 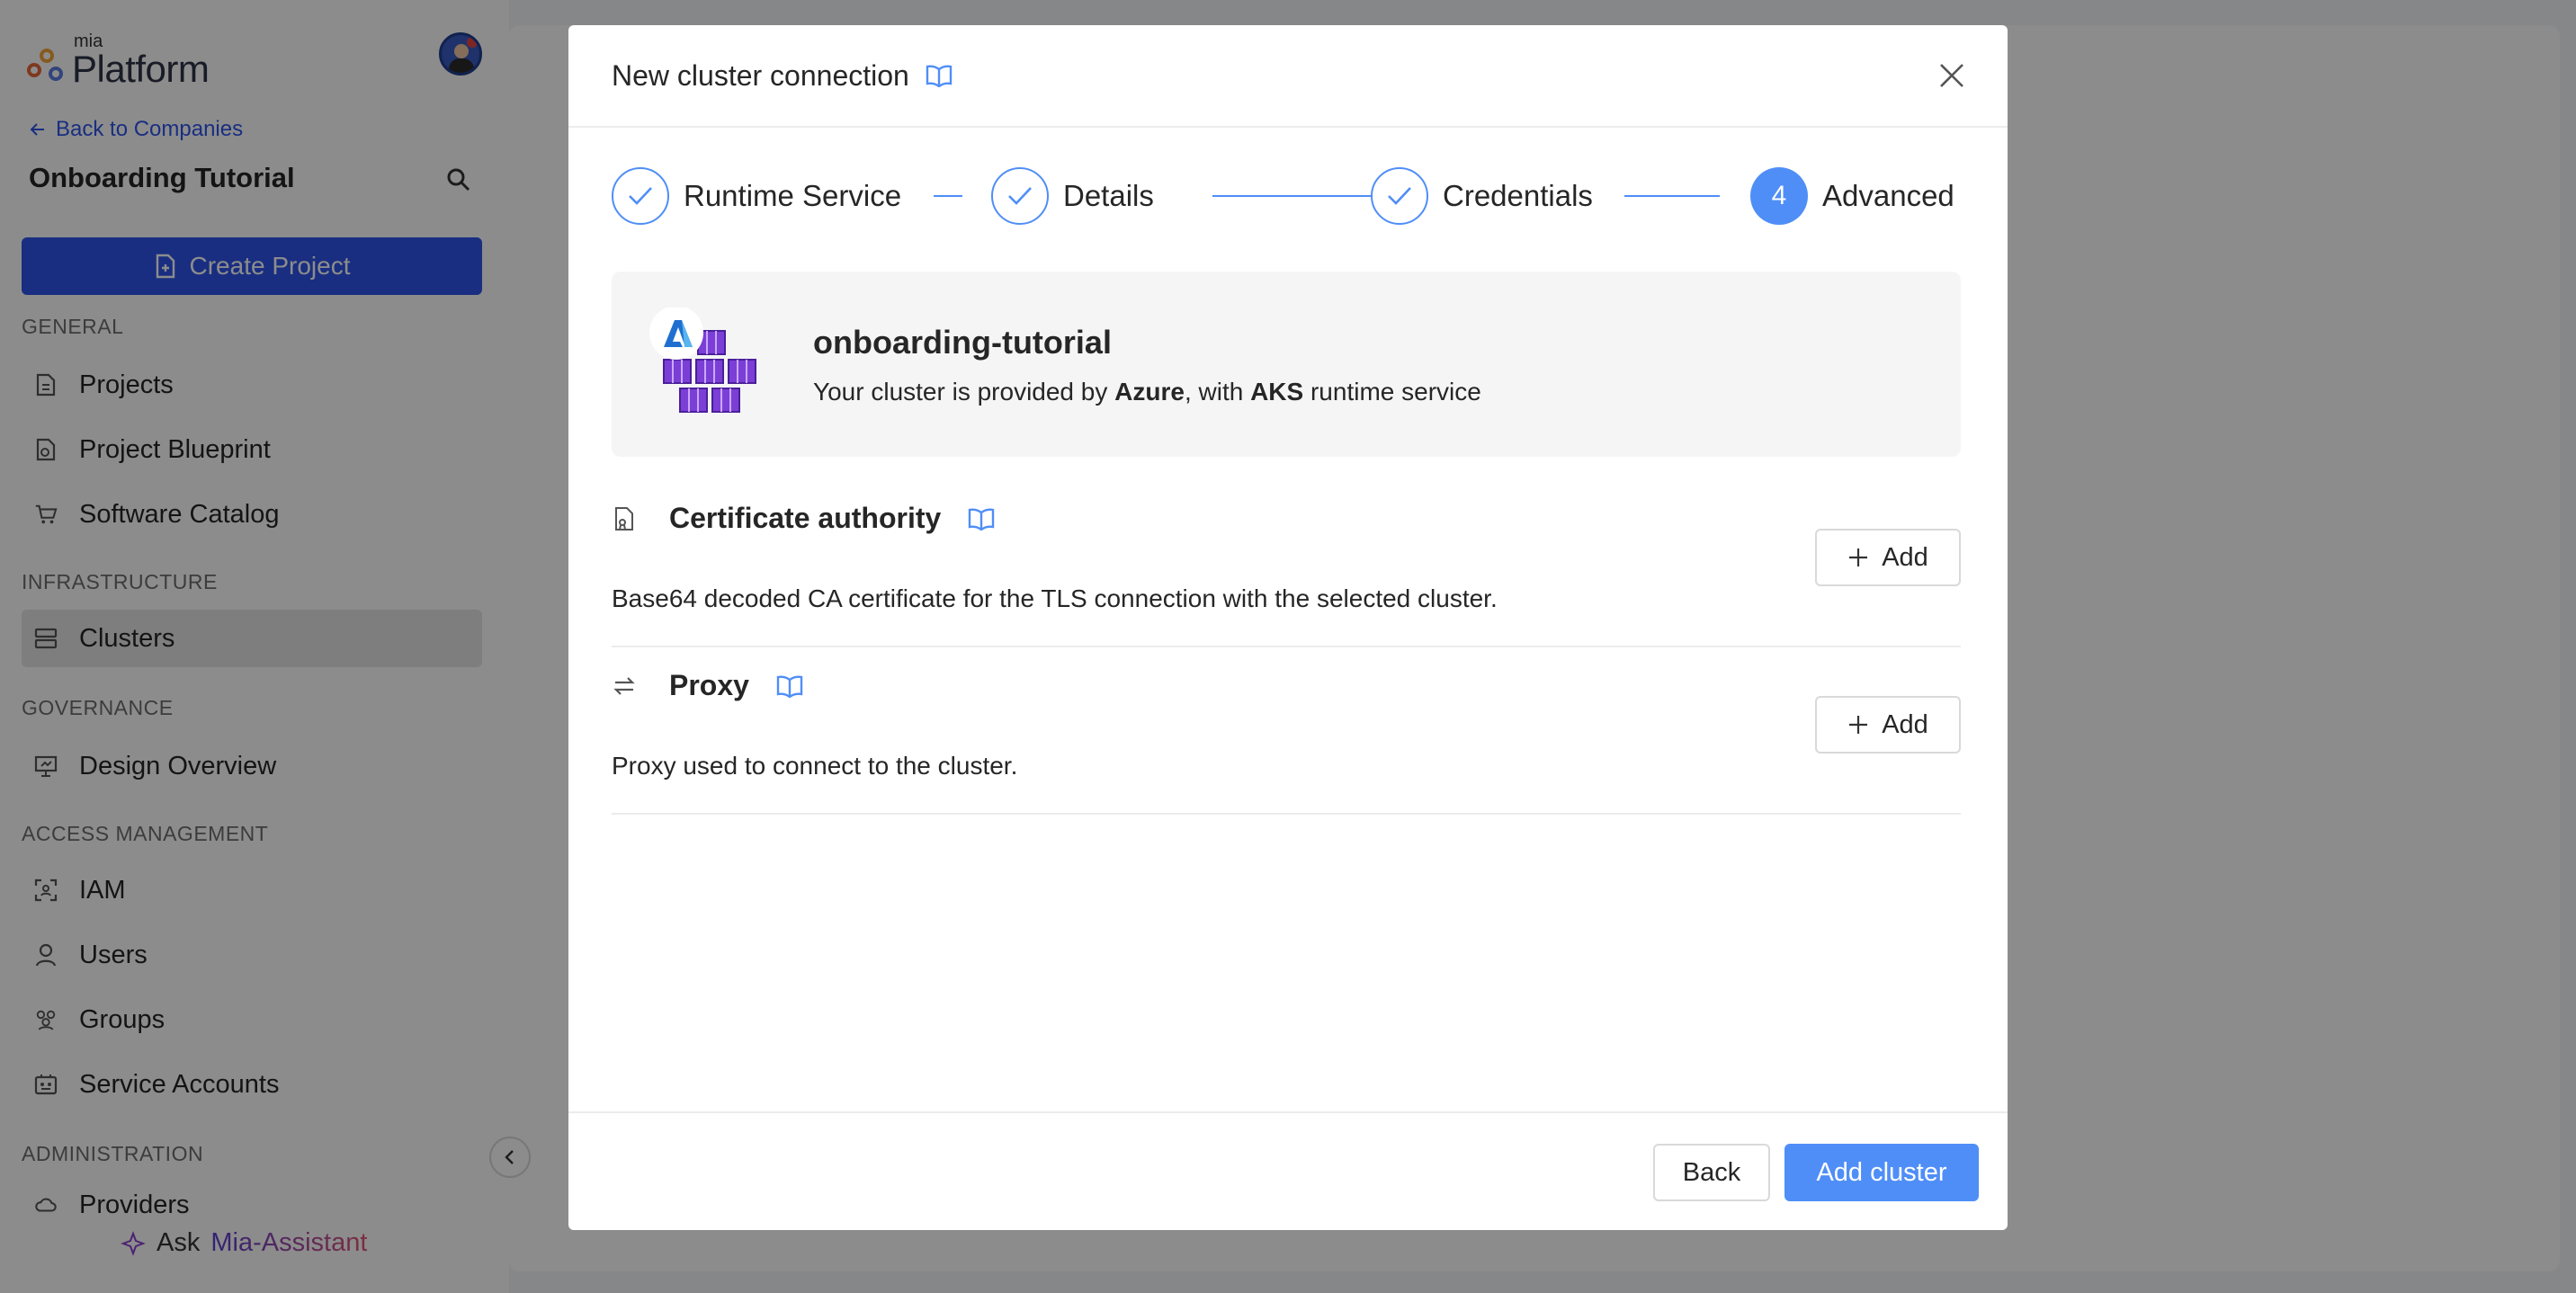 What do you see at coordinates (624, 519) in the screenshot?
I see `certificate-file-icon` at bounding box center [624, 519].